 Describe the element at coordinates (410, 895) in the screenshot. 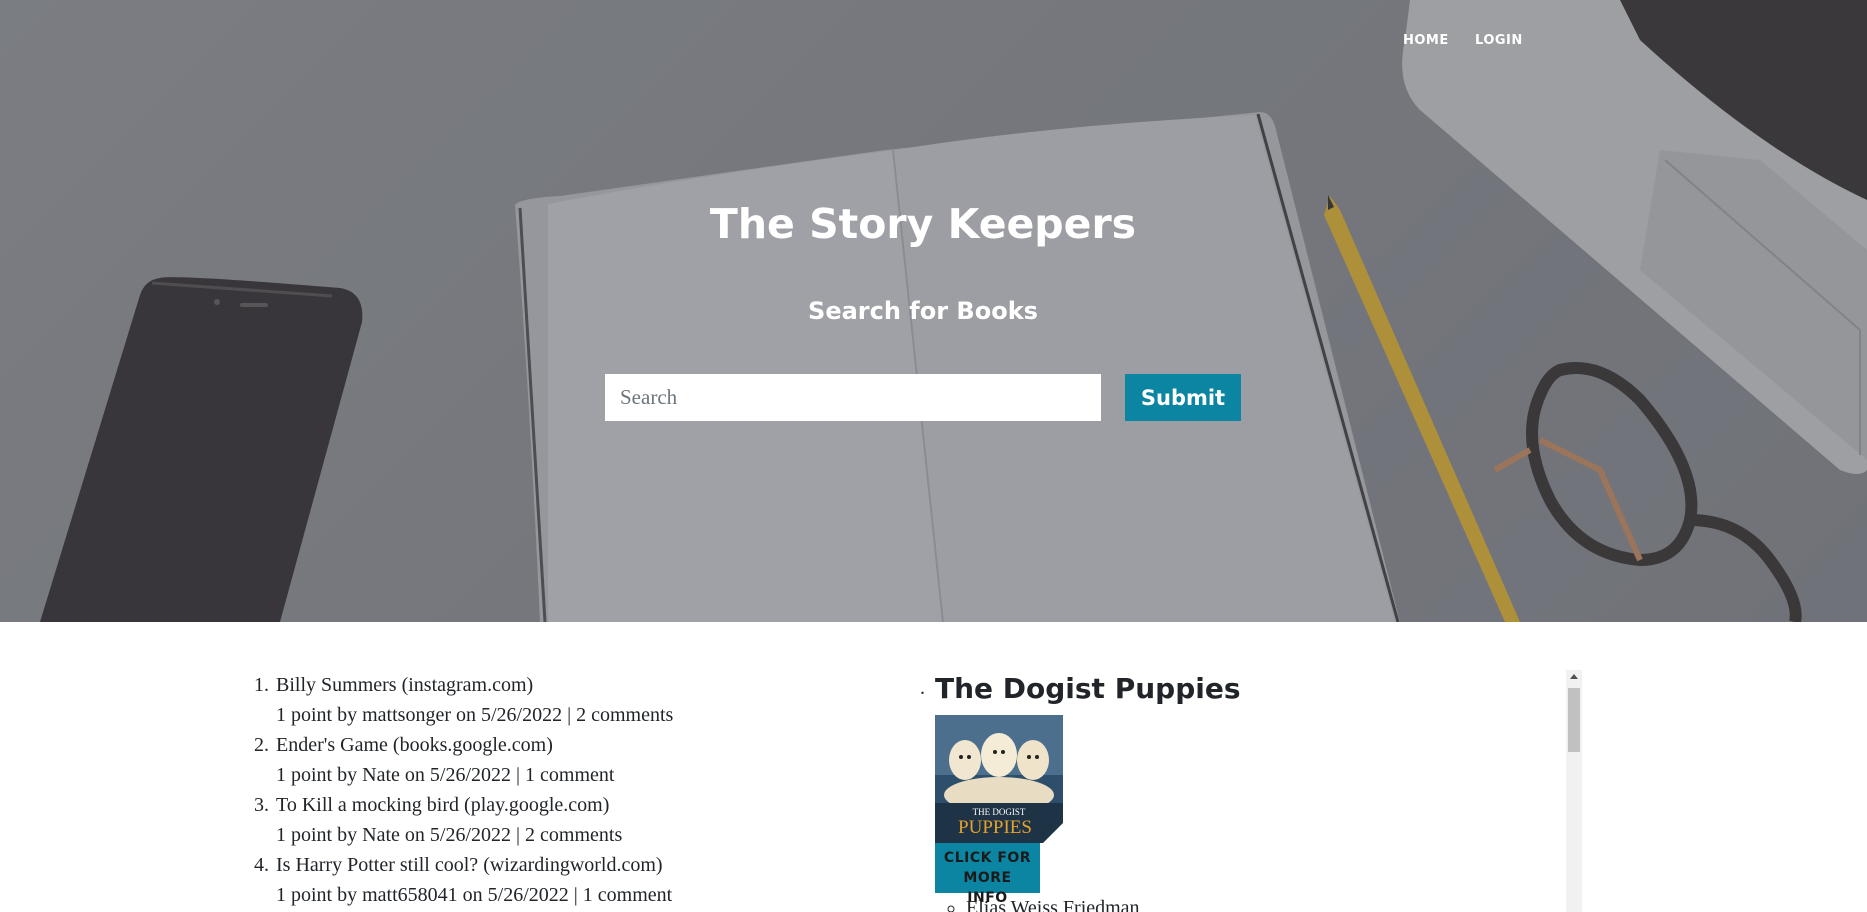

I see `post-user-link: matt658041` at that location.